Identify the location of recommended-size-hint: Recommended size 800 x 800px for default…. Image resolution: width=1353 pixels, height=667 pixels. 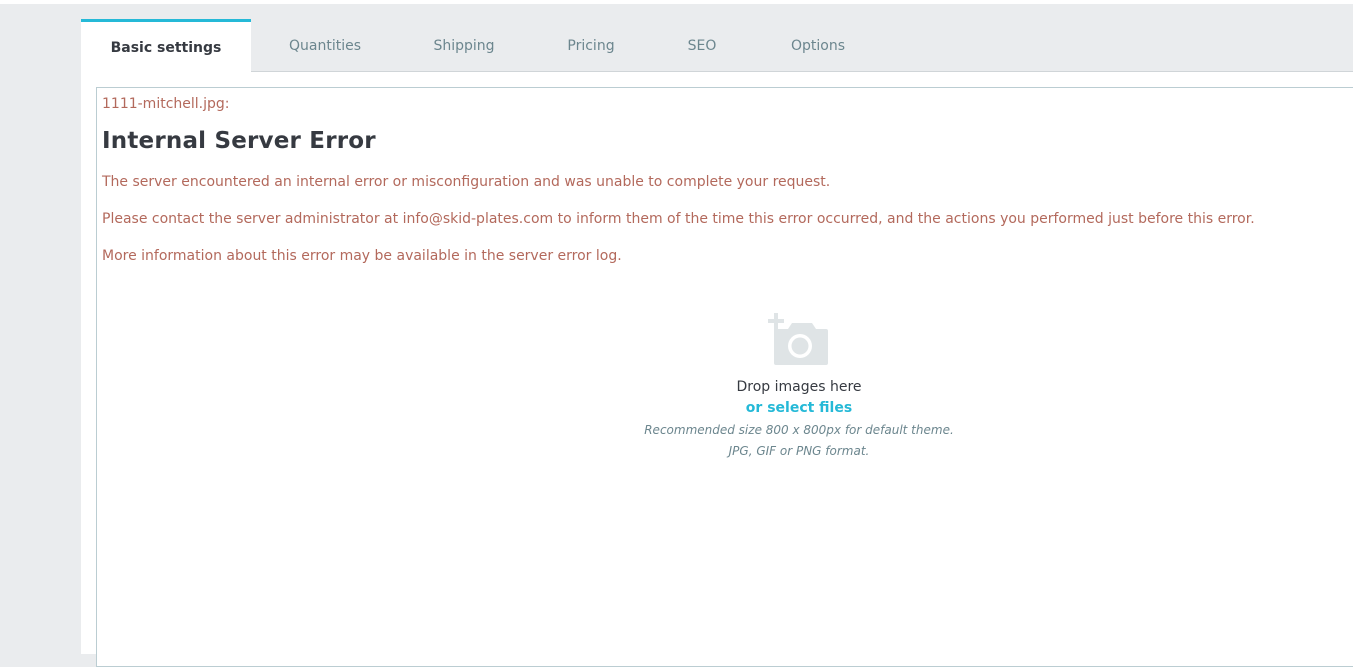
(799, 430).